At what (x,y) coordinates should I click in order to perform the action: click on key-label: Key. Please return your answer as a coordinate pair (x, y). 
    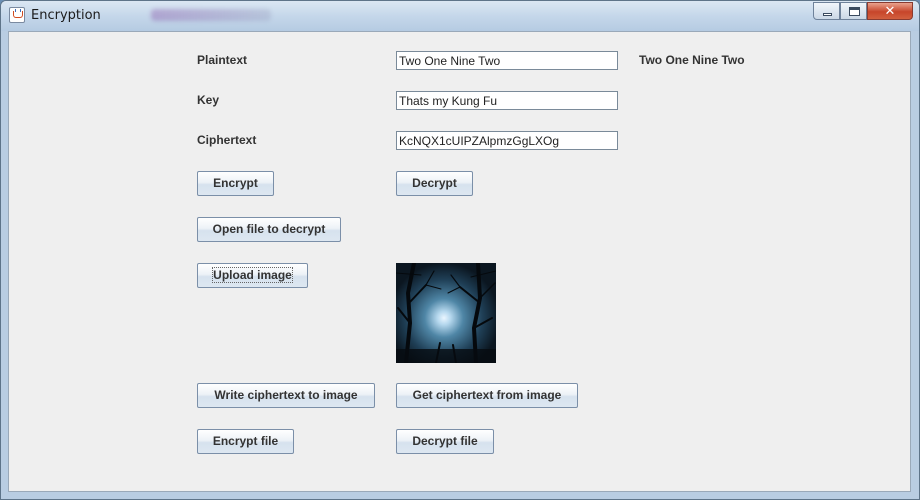
    Looking at the image, I should click on (208, 100).